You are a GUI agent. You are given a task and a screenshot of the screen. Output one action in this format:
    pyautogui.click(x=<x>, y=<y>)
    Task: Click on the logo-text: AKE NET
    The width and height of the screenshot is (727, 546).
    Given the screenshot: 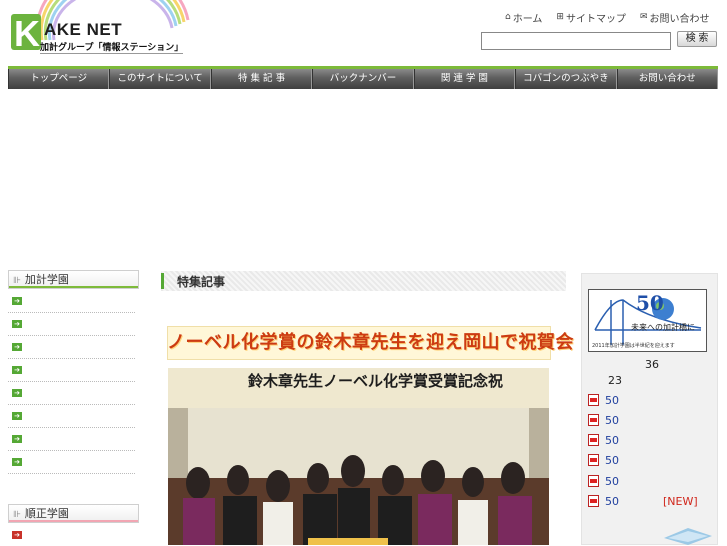 What is the action you would take?
    pyautogui.click(x=83, y=29)
    